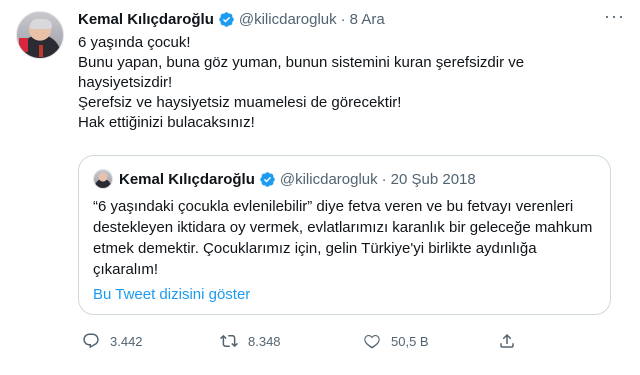 This screenshot has width=640, height=375. Describe the element at coordinates (91, 341) in the screenshot. I see `reply-icon` at that location.